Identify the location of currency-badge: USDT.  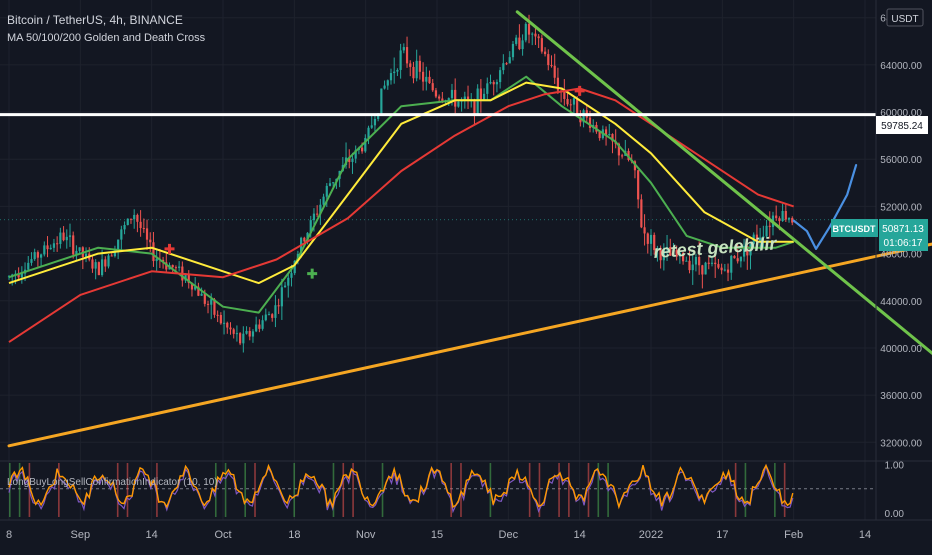
(905, 17).